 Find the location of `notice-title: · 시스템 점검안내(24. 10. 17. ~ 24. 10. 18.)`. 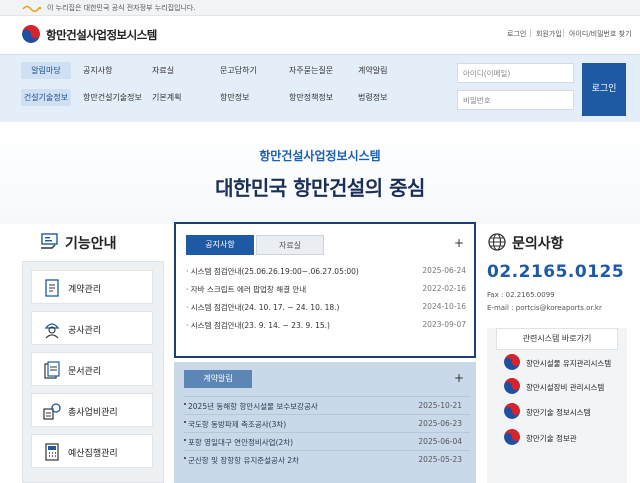

notice-title: · 시스템 점검안내(24. 10. 17. ~ 24. 10. 18.) is located at coordinates (263, 307).